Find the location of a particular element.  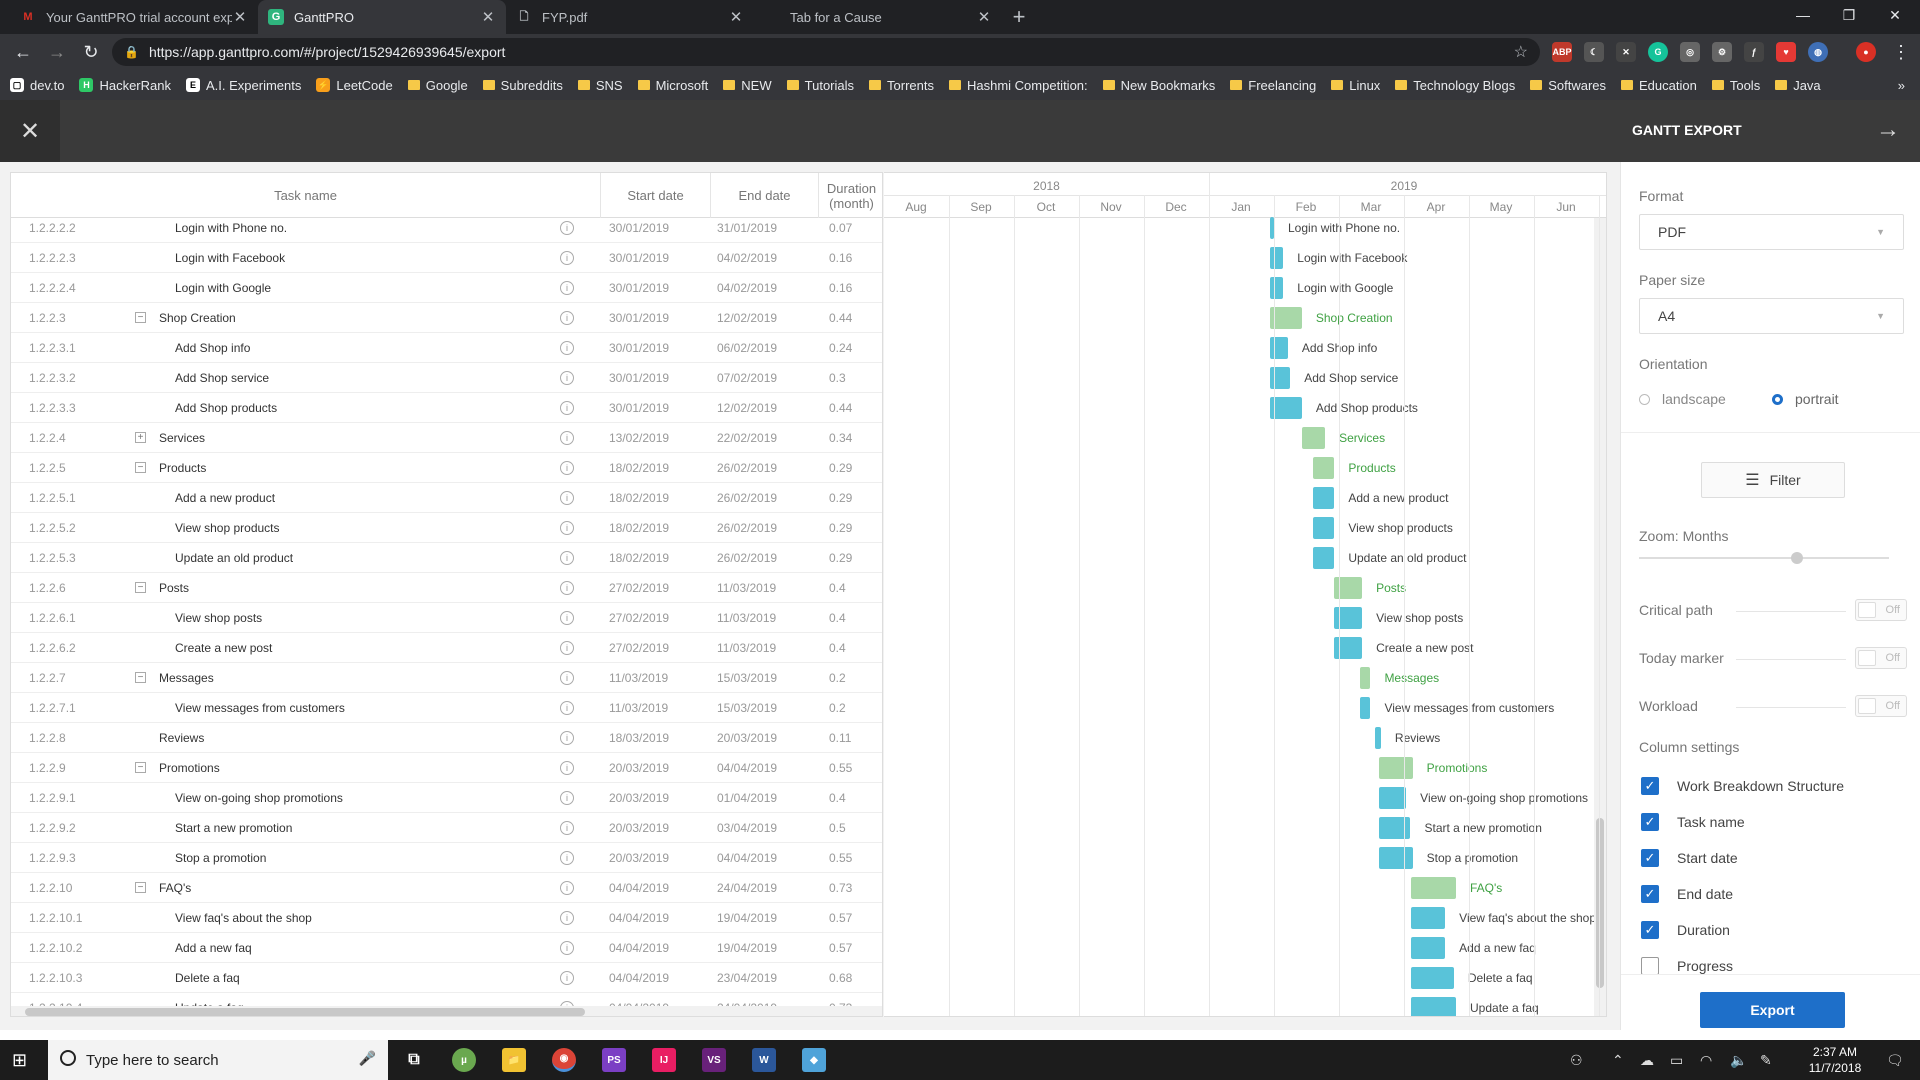

bookmarks-overflow-icon: » is located at coordinates (1901, 85).